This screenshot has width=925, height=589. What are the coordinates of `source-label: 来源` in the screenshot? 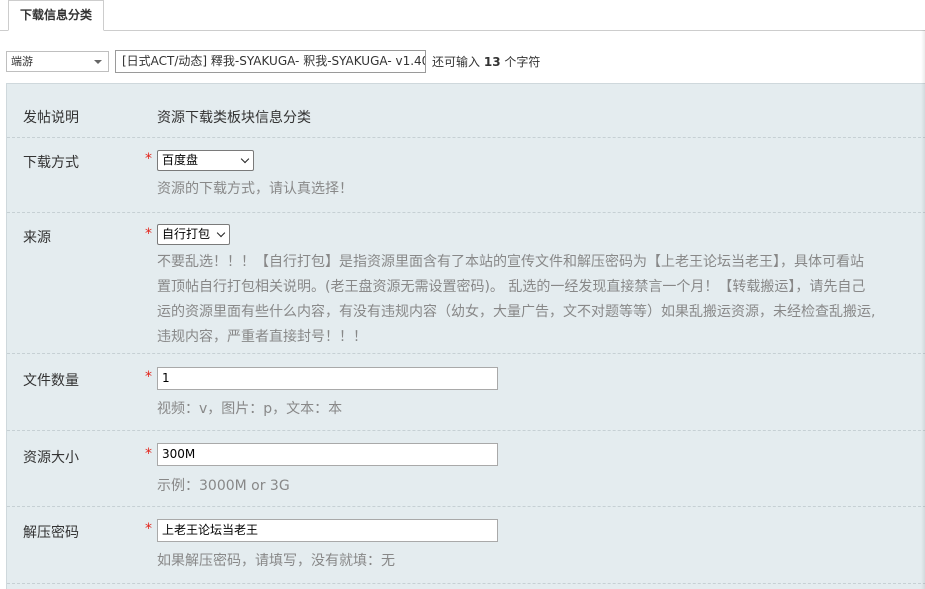 It's located at (37, 238).